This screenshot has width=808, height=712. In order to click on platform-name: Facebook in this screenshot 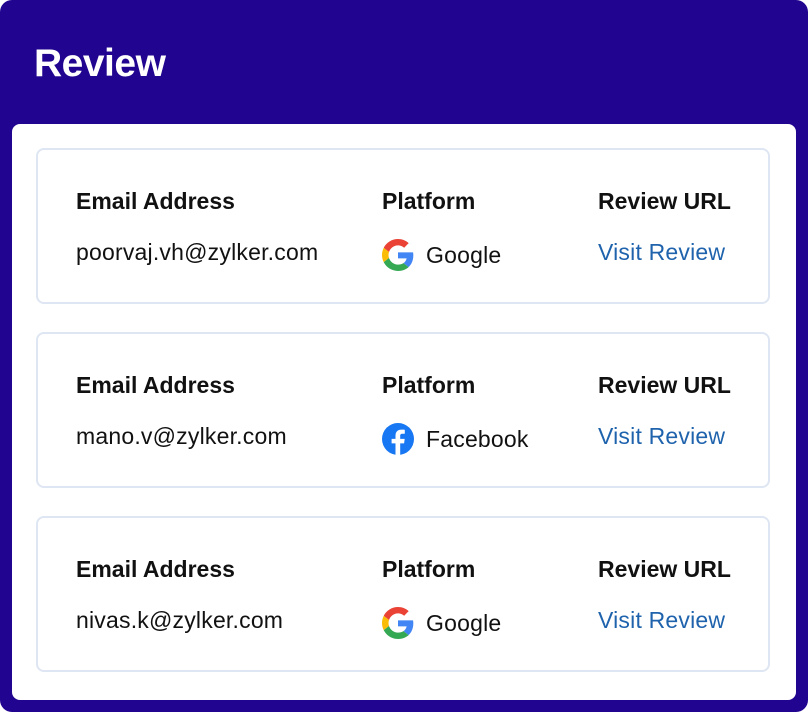, I will do `click(477, 439)`.